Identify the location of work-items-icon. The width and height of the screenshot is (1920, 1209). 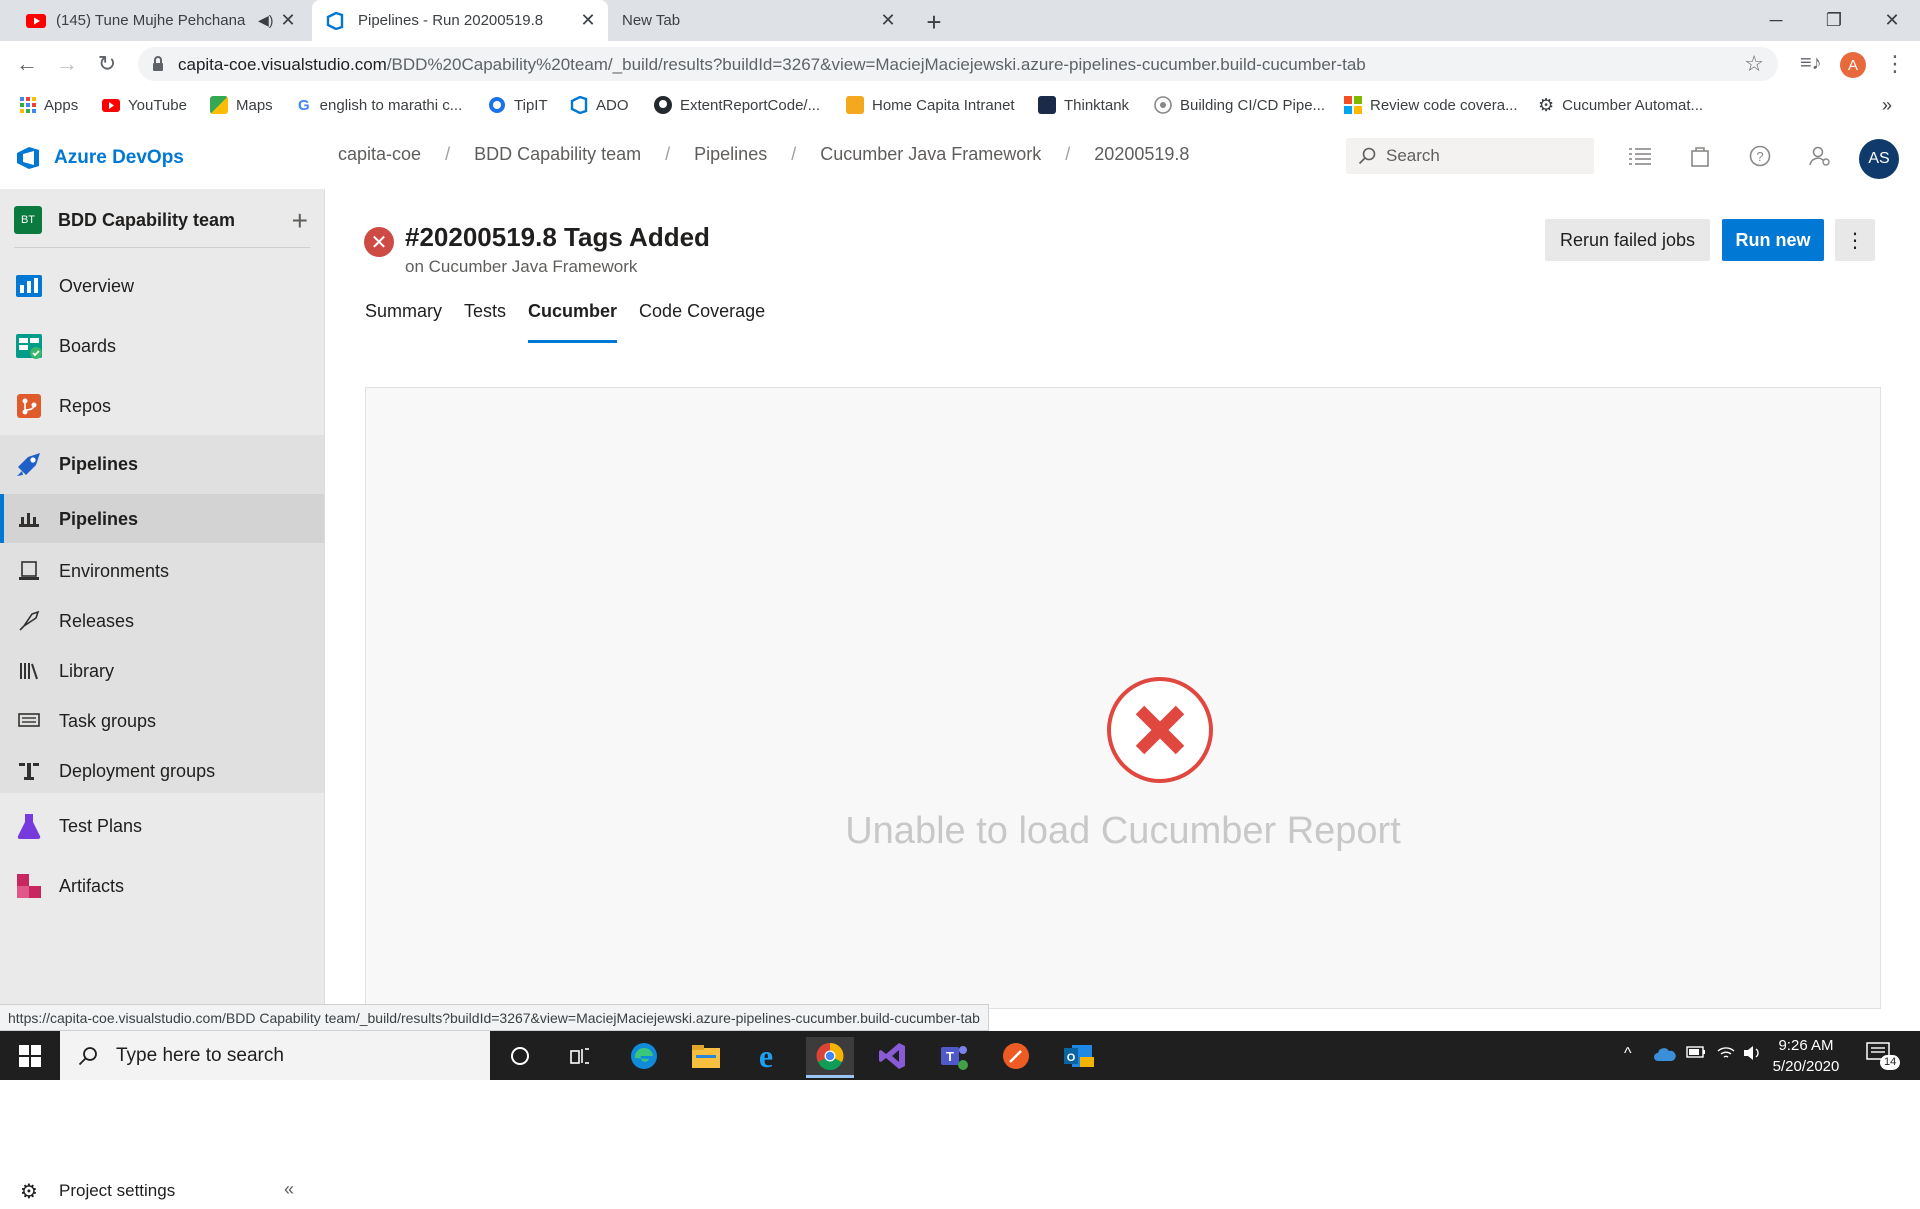
(1640, 156).